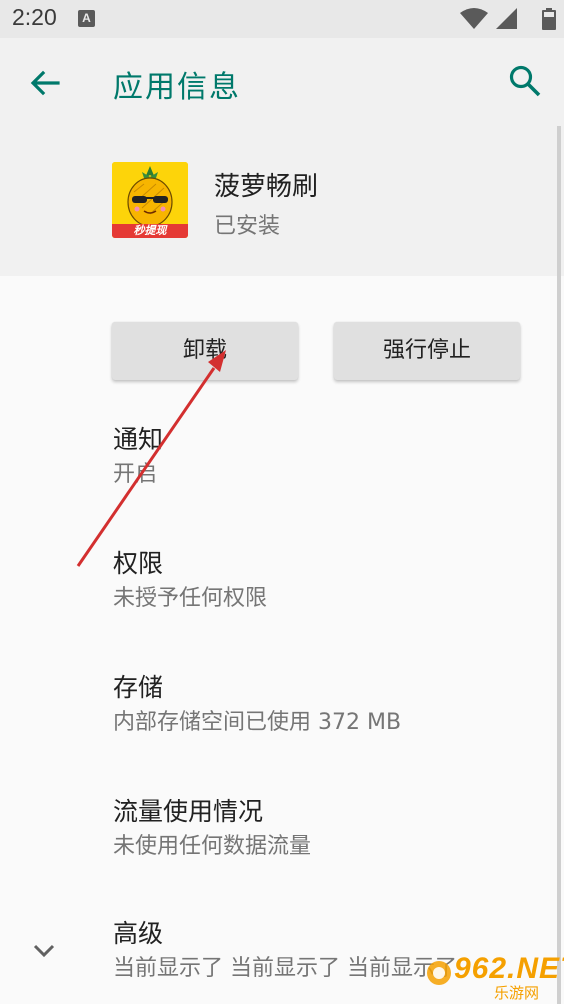  I want to click on app-name: 菠萝畅刷, so click(266, 187).